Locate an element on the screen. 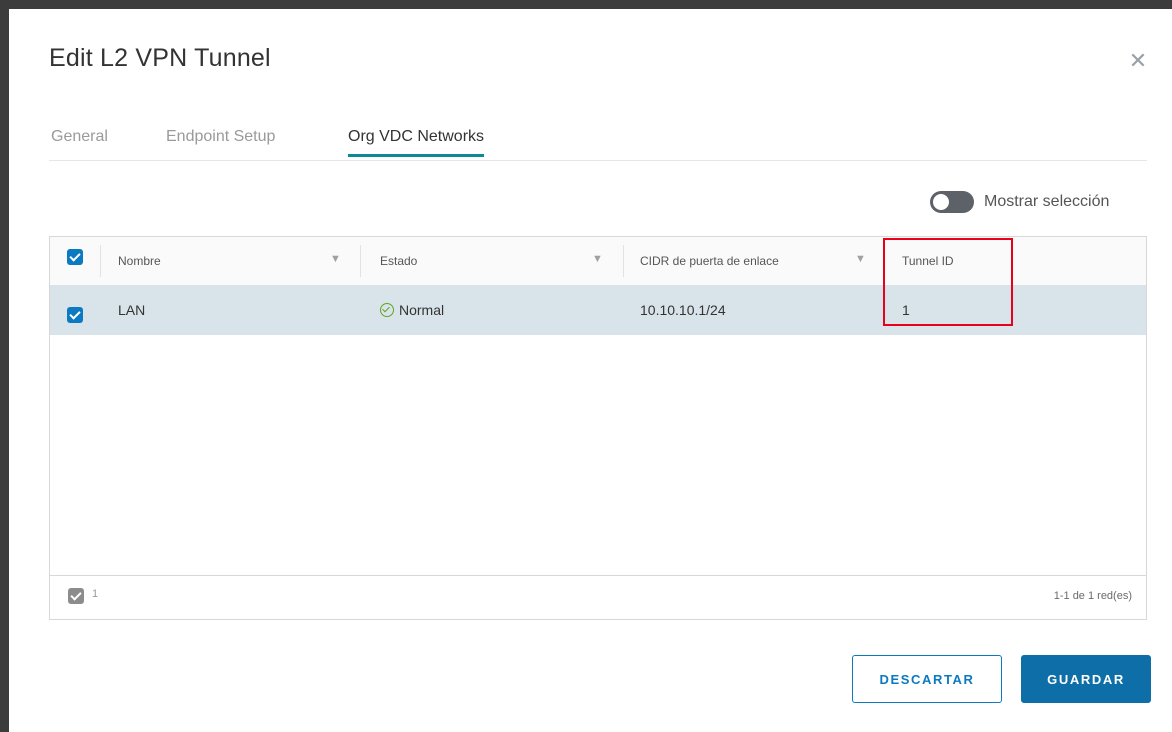 The height and width of the screenshot is (732, 1172). pagination-info: 1-1 de 1 red(es) is located at coordinates (1092, 596).